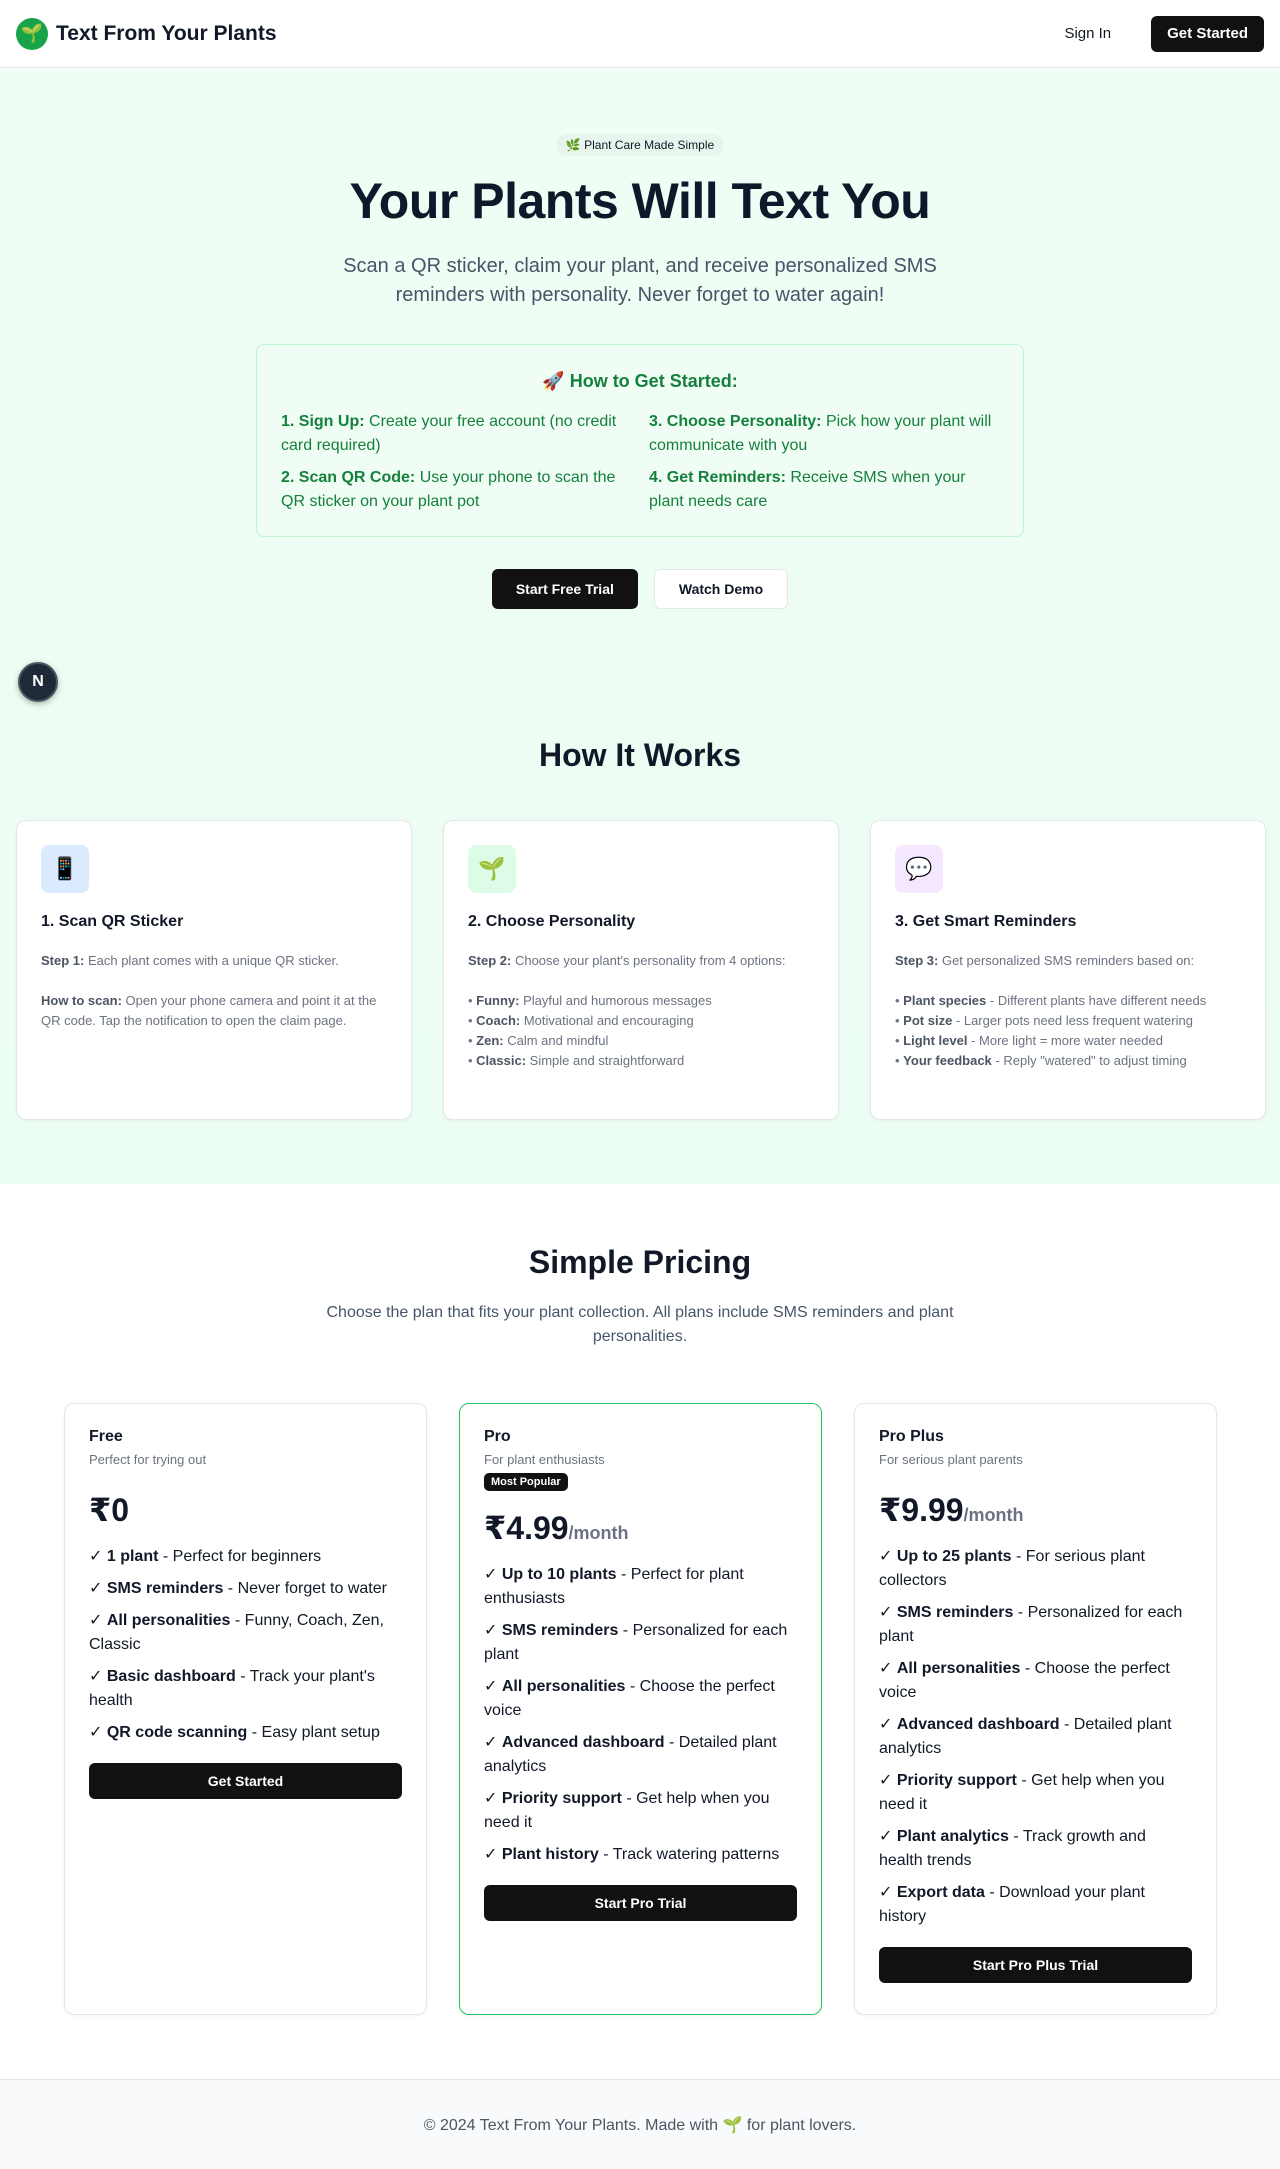 The width and height of the screenshot is (1280, 2169). I want to click on how-card-title: 3. Get Smart Reminders, so click(986, 921).